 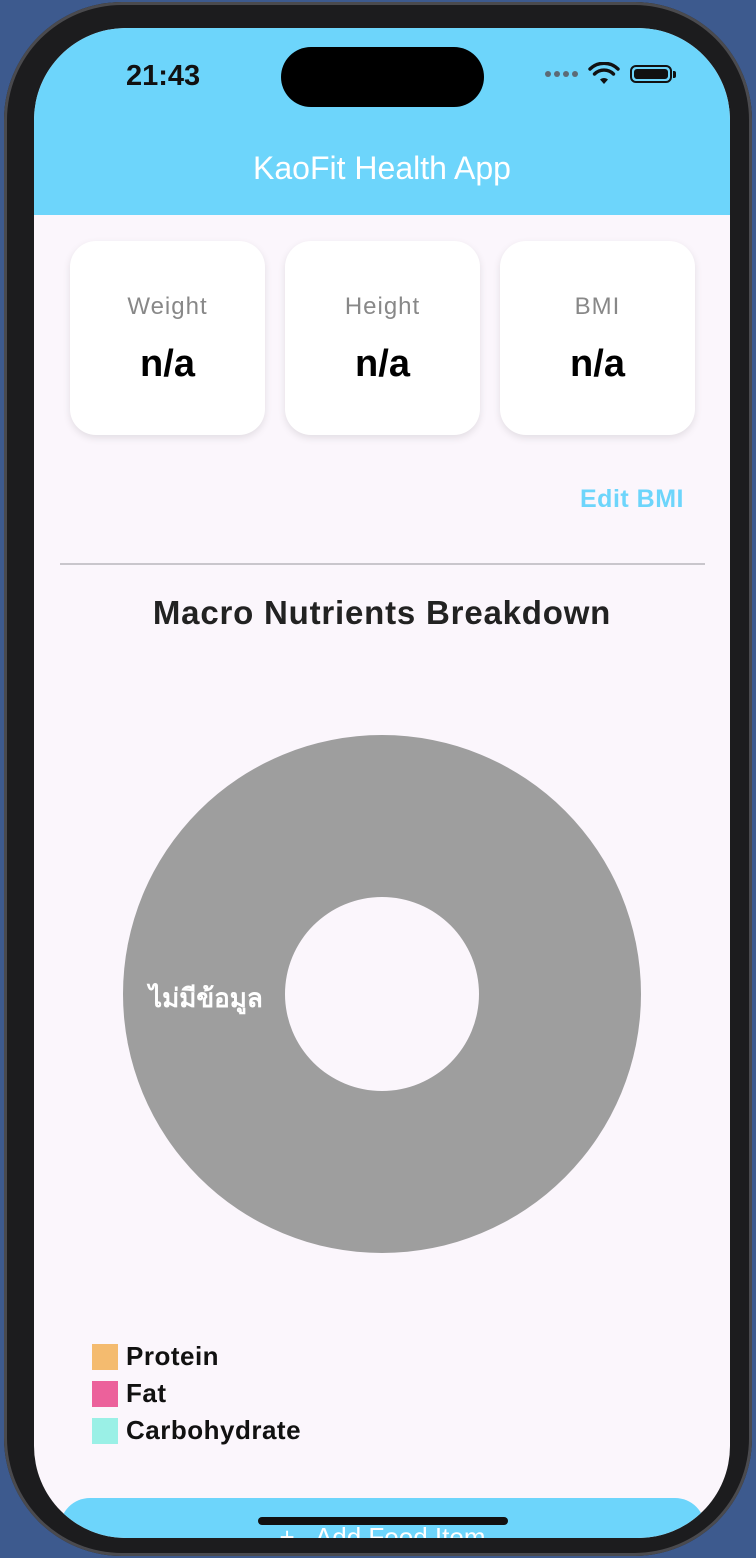 What do you see at coordinates (105, 1430) in the screenshot?
I see `carbohydrate-swatch` at bounding box center [105, 1430].